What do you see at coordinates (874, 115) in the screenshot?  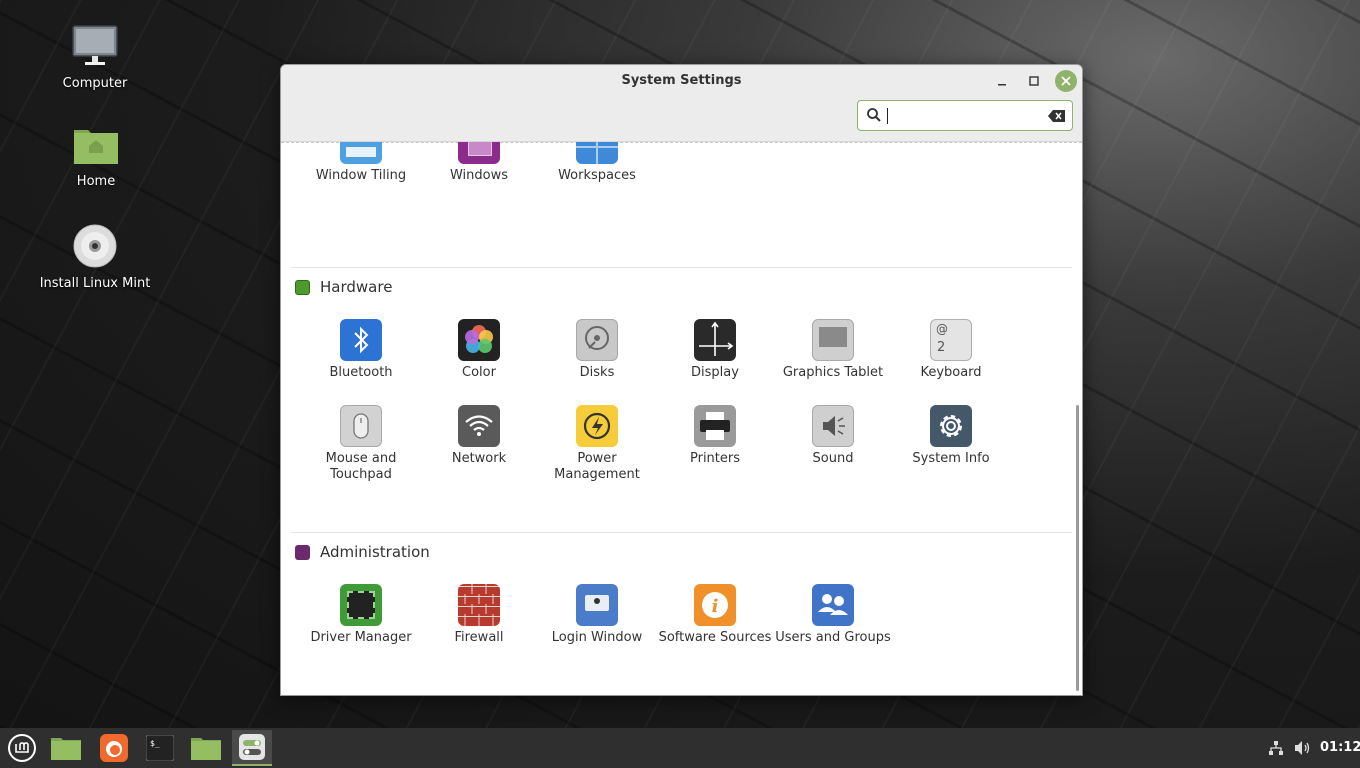 I see `search-icon` at bounding box center [874, 115].